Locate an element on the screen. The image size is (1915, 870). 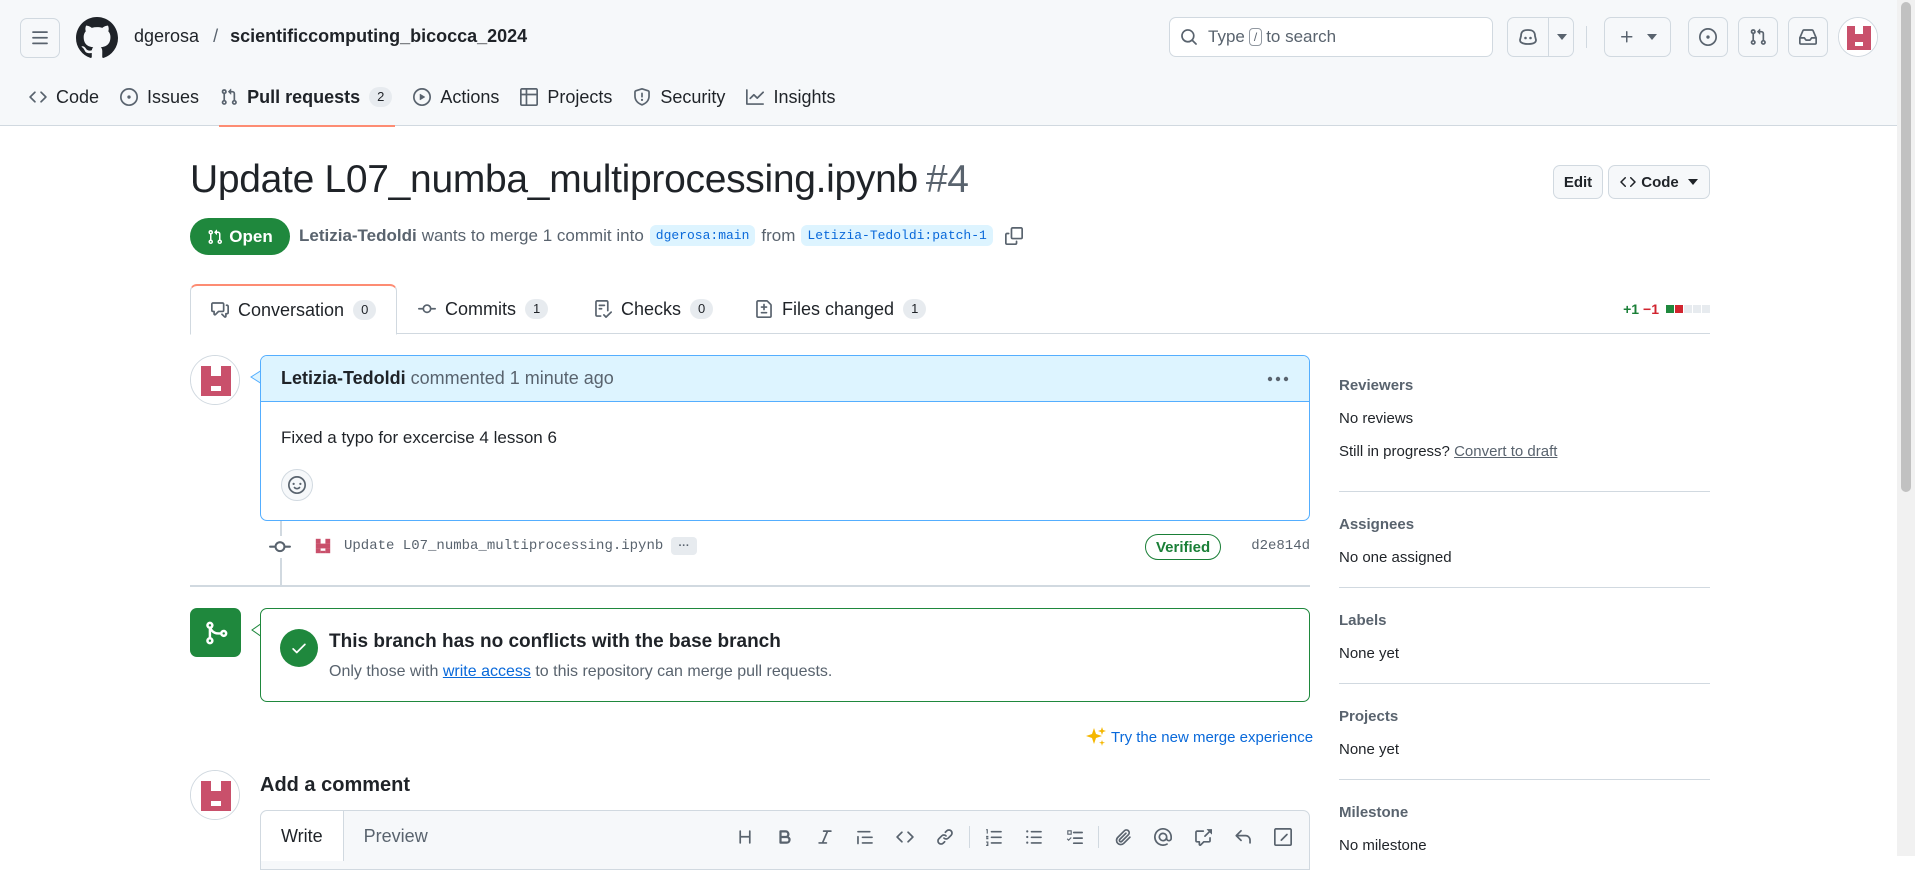
reference-button is located at coordinates (1203, 837).